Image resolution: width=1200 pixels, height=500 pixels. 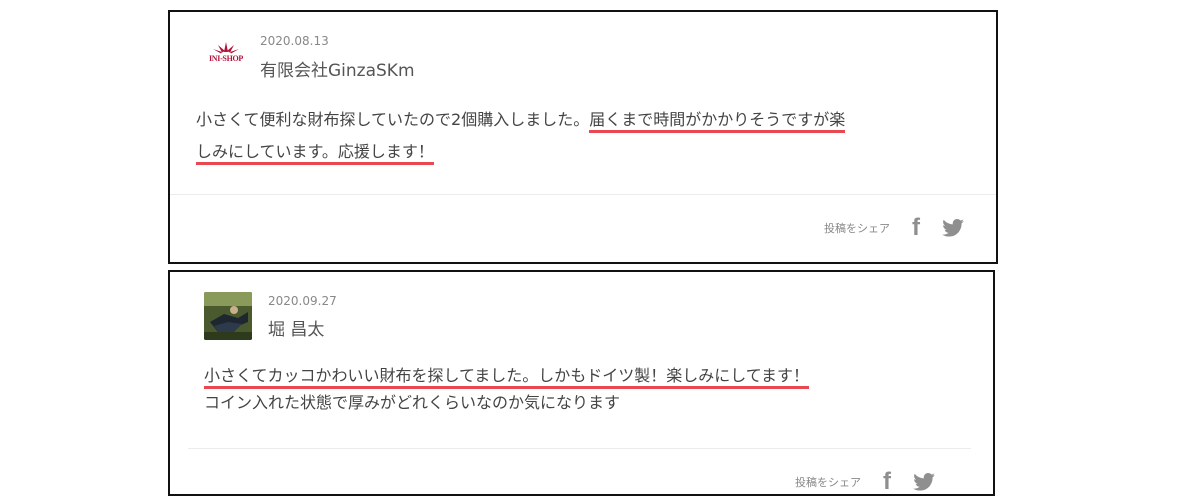 What do you see at coordinates (337, 71) in the screenshot?
I see `reviewer-name: 有限会社GinzaSKm` at bounding box center [337, 71].